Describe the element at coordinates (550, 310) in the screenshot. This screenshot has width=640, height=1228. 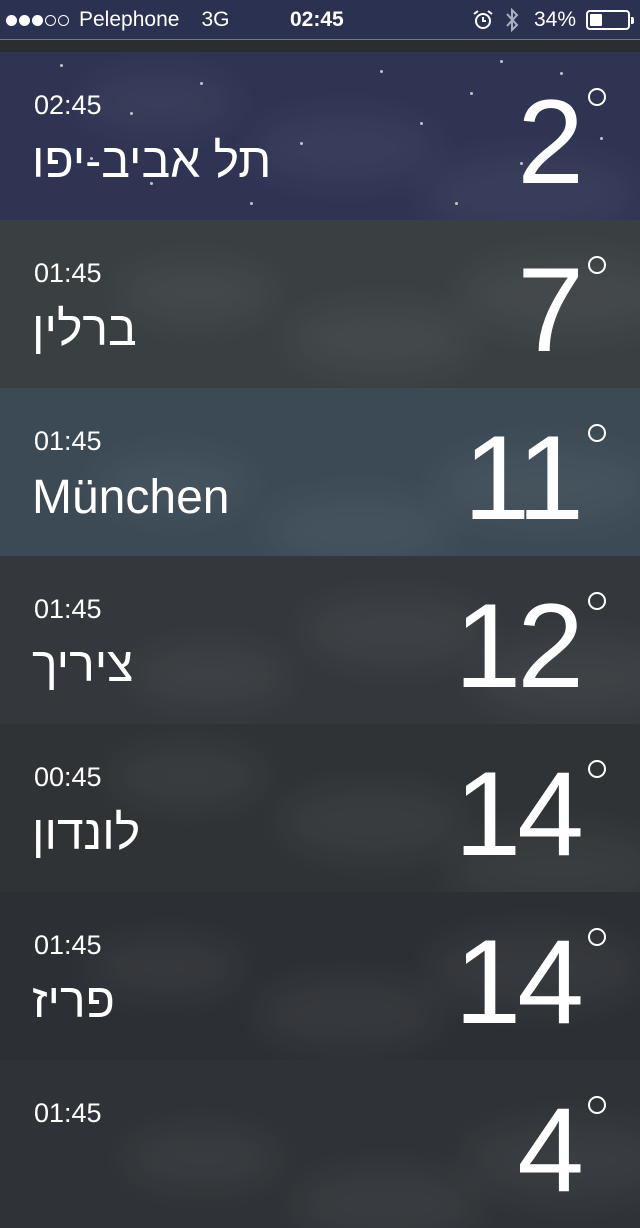
I see `city-temperature: 7` at that location.